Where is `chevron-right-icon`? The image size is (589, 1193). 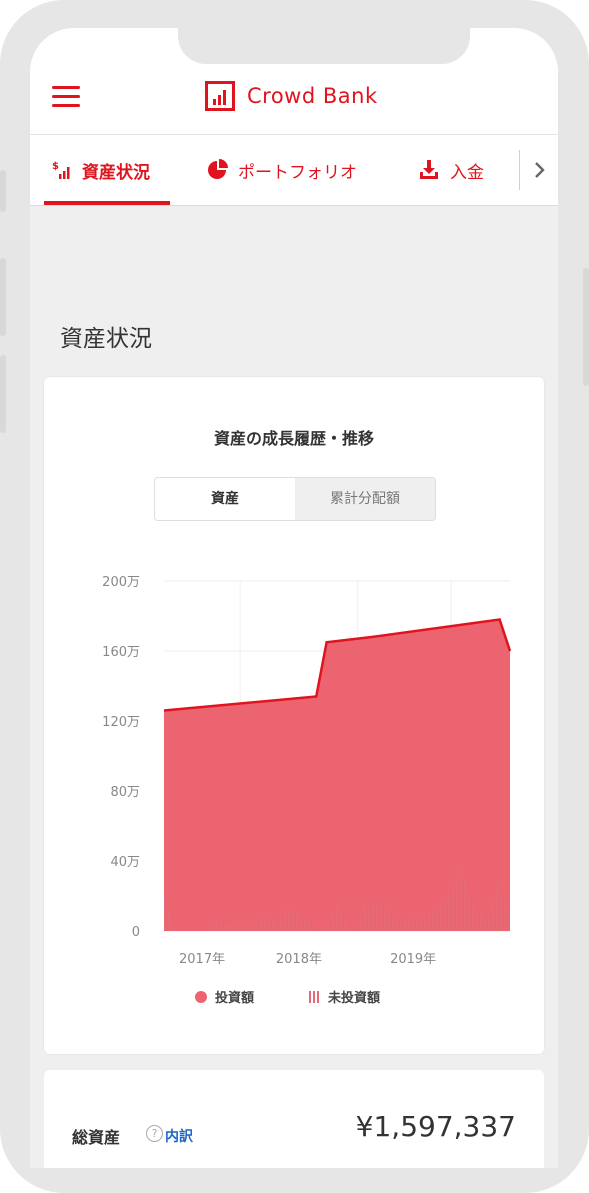 chevron-right-icon is located at coordinates (540, 170).